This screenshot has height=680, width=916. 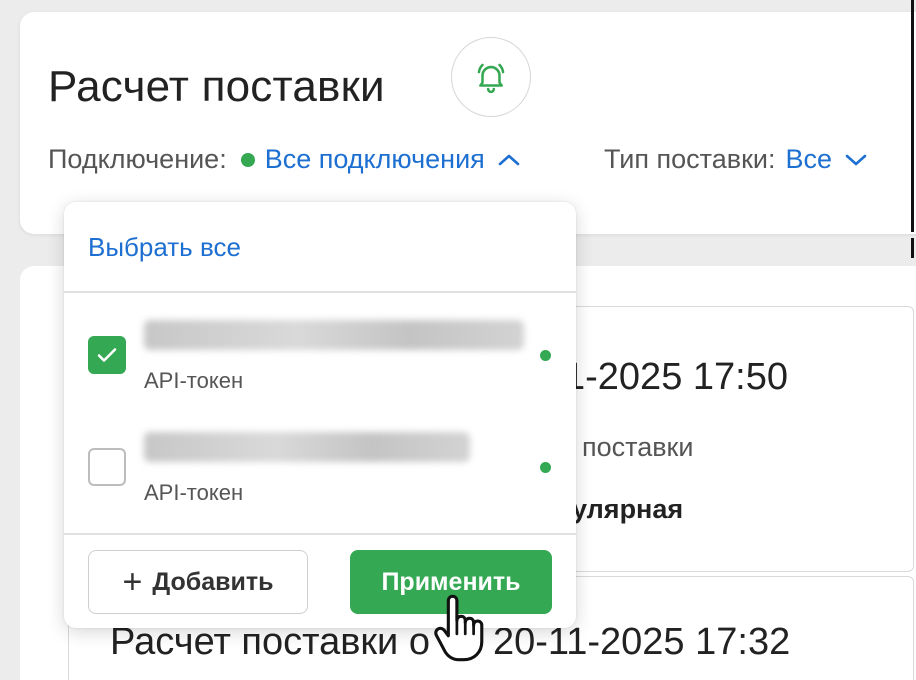 I want to click on plus-icon: +, so click(x=132, y=582).